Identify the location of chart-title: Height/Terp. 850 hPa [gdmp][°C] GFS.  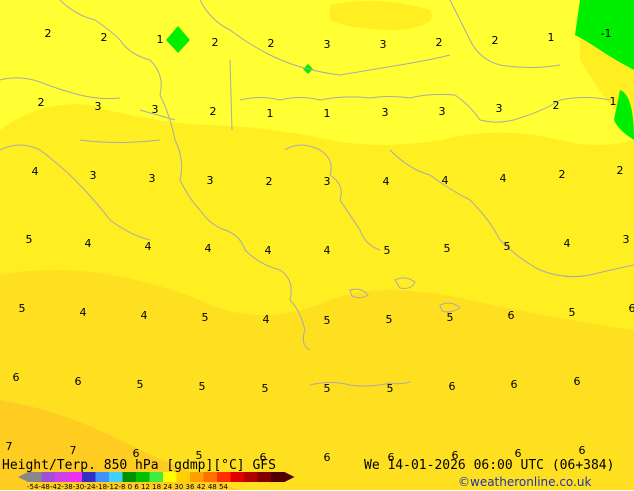
(139, 466).